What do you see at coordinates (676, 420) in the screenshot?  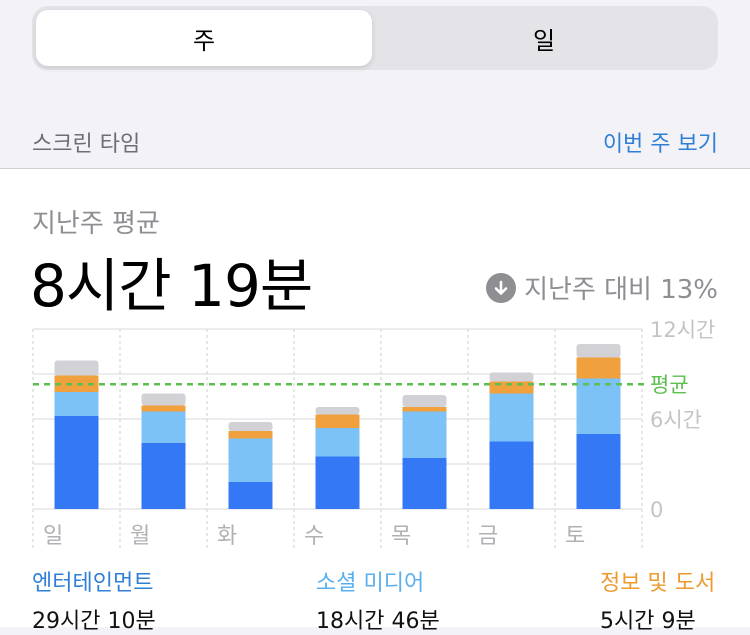 I see `y-tick-label: 6시간` at bounding box center [676, 420].